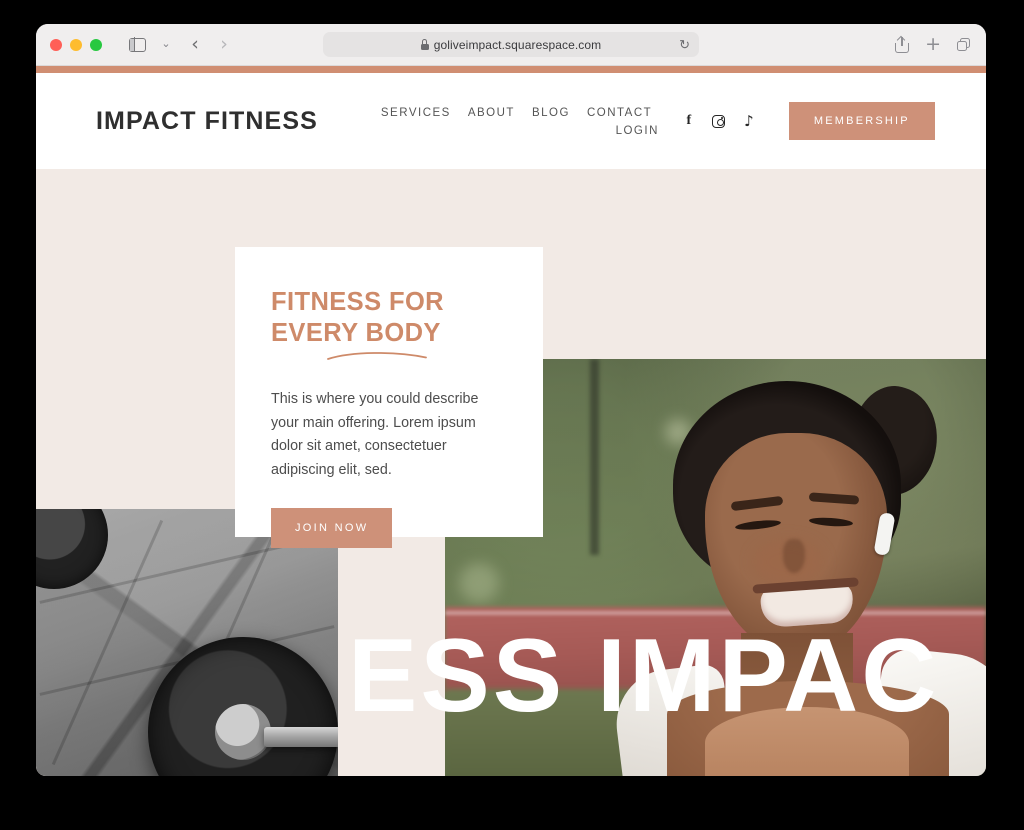  I want to click on toolbar-actions: +, so click(932, 44).